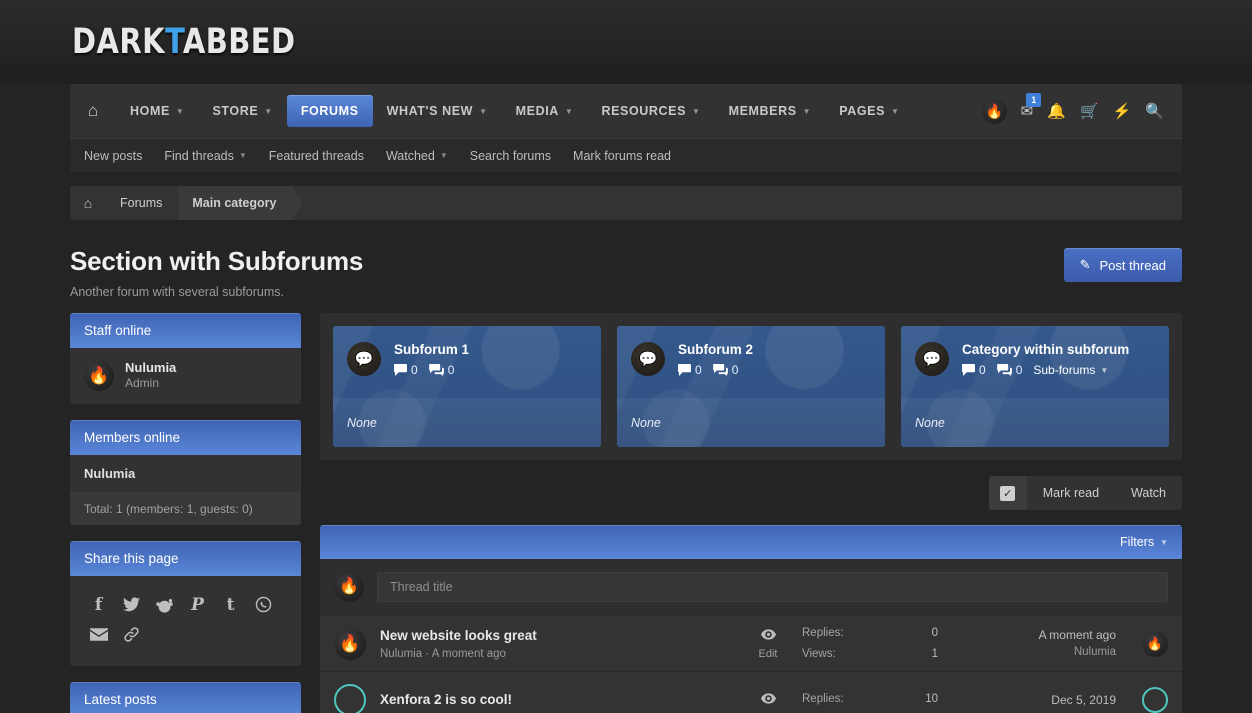 The image size is (1252, 713). I want to click on thread-count: 0, so click(974, 370).